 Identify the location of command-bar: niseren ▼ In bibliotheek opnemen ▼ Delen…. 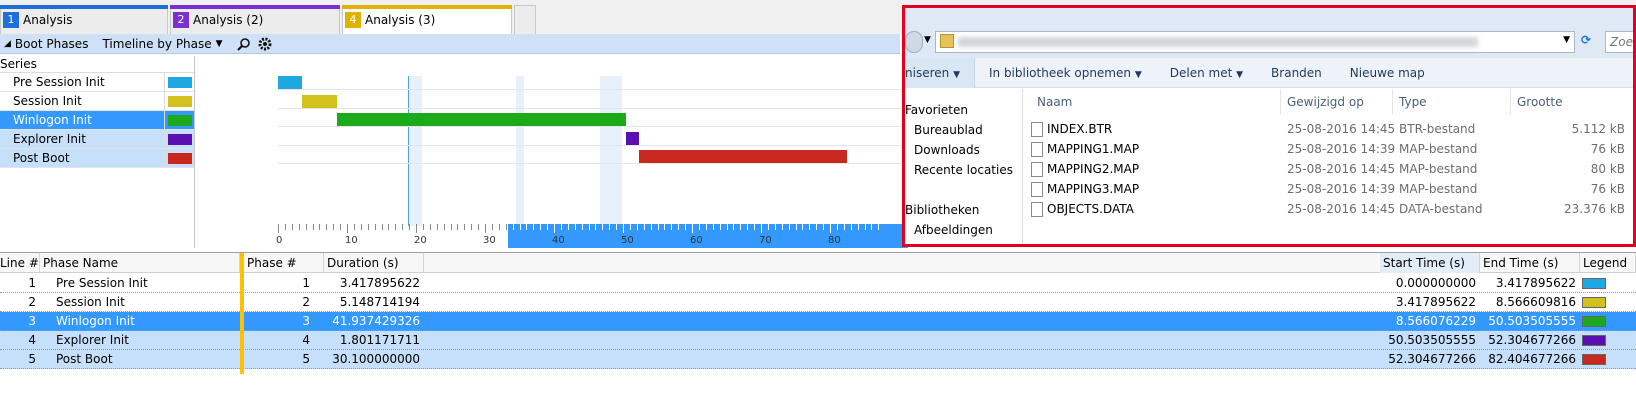
(1269, 72).